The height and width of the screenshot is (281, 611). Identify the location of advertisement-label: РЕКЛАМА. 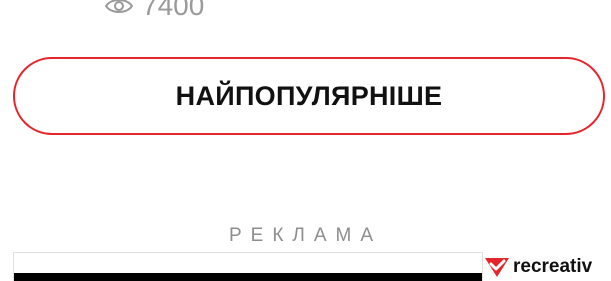
(305, 235).